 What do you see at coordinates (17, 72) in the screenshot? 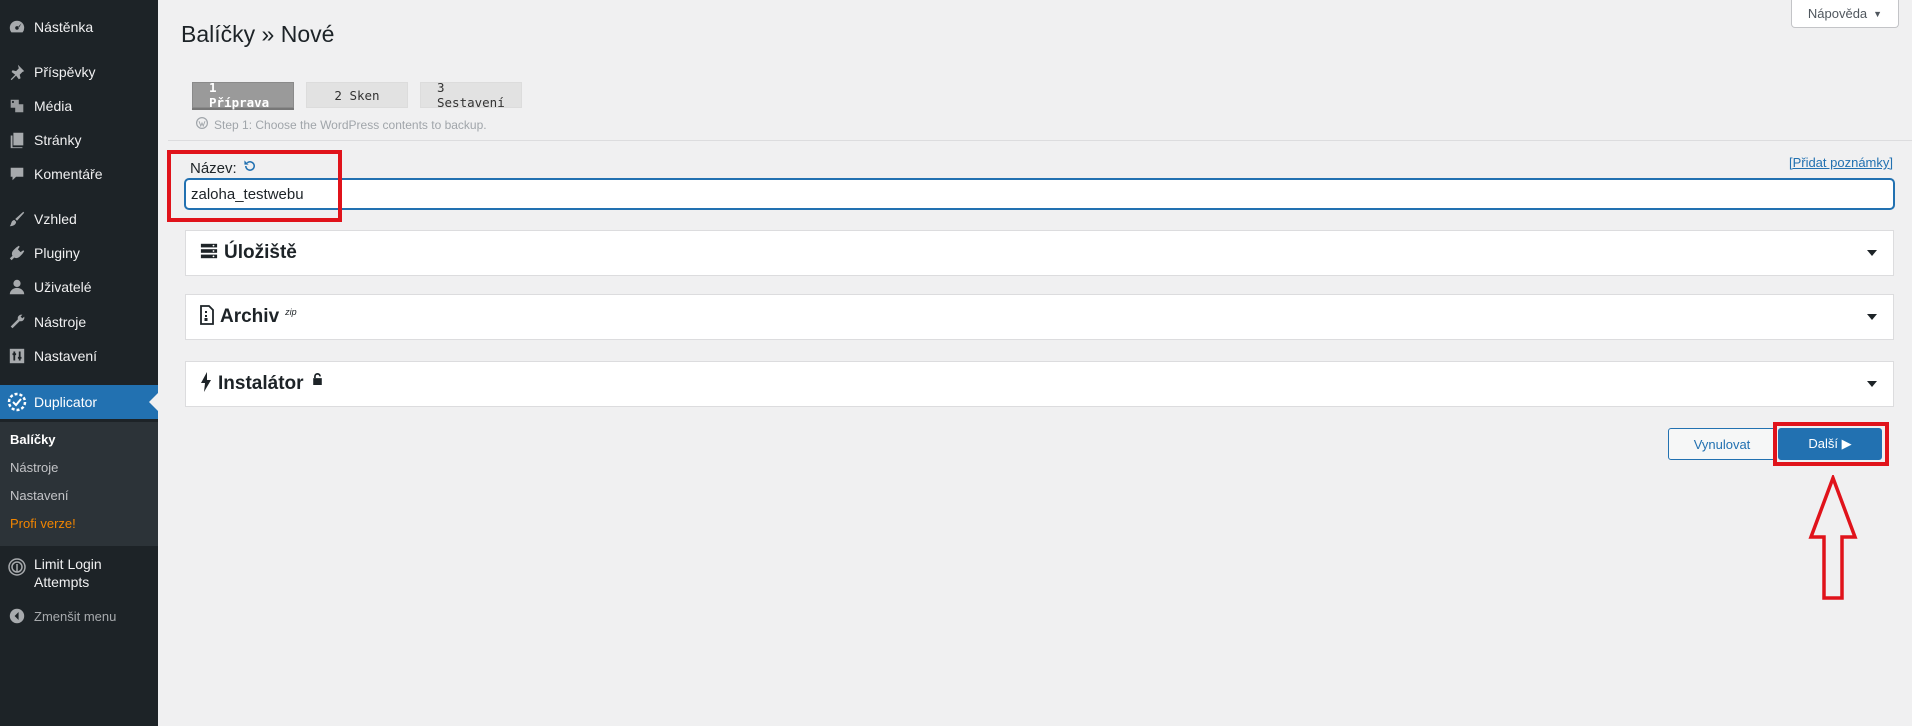
I see `pin-icon` at bounding box center [17, 72].